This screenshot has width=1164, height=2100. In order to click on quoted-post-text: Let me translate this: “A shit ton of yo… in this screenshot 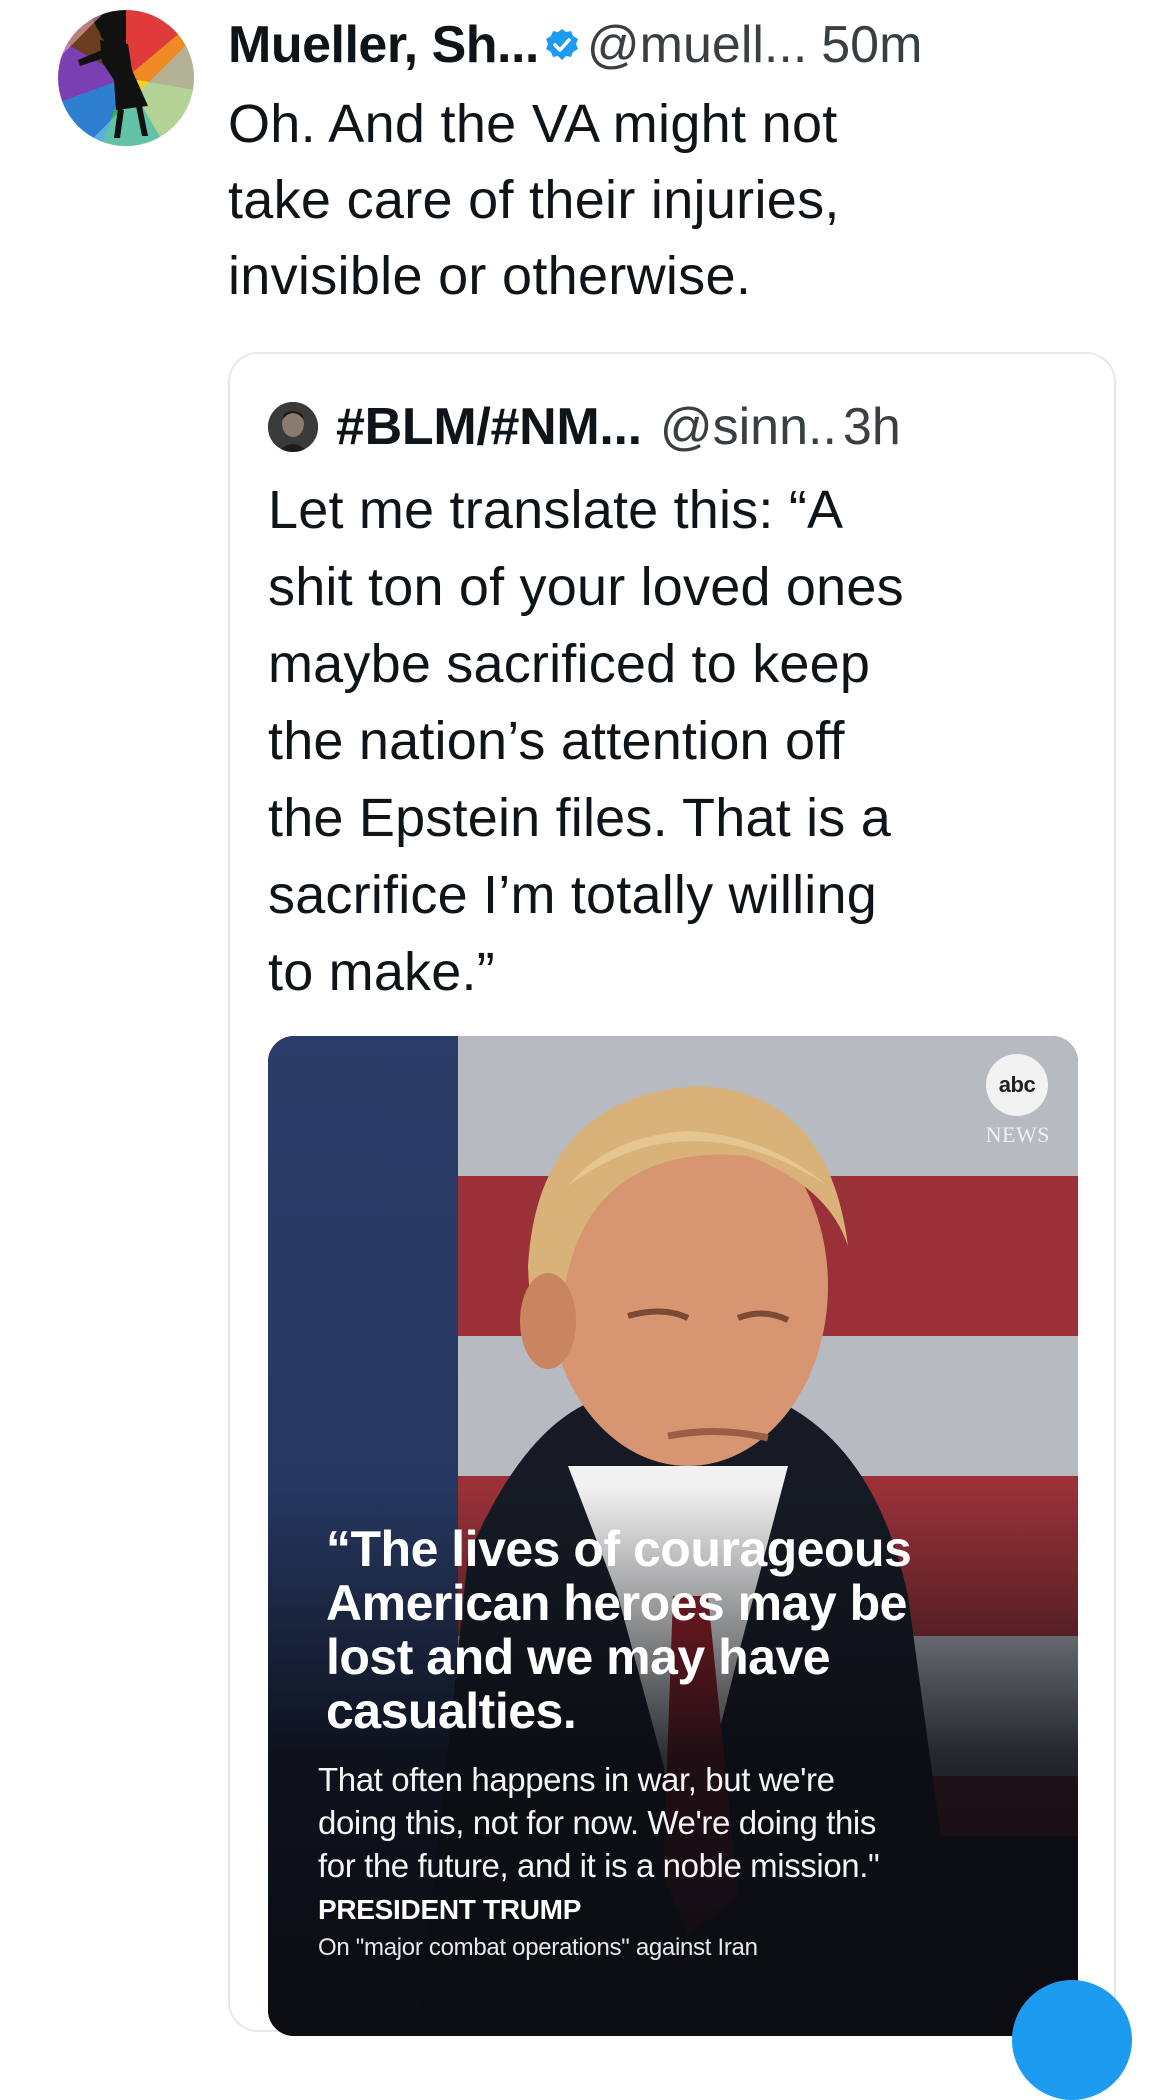, I will do `click(586, 741)`.